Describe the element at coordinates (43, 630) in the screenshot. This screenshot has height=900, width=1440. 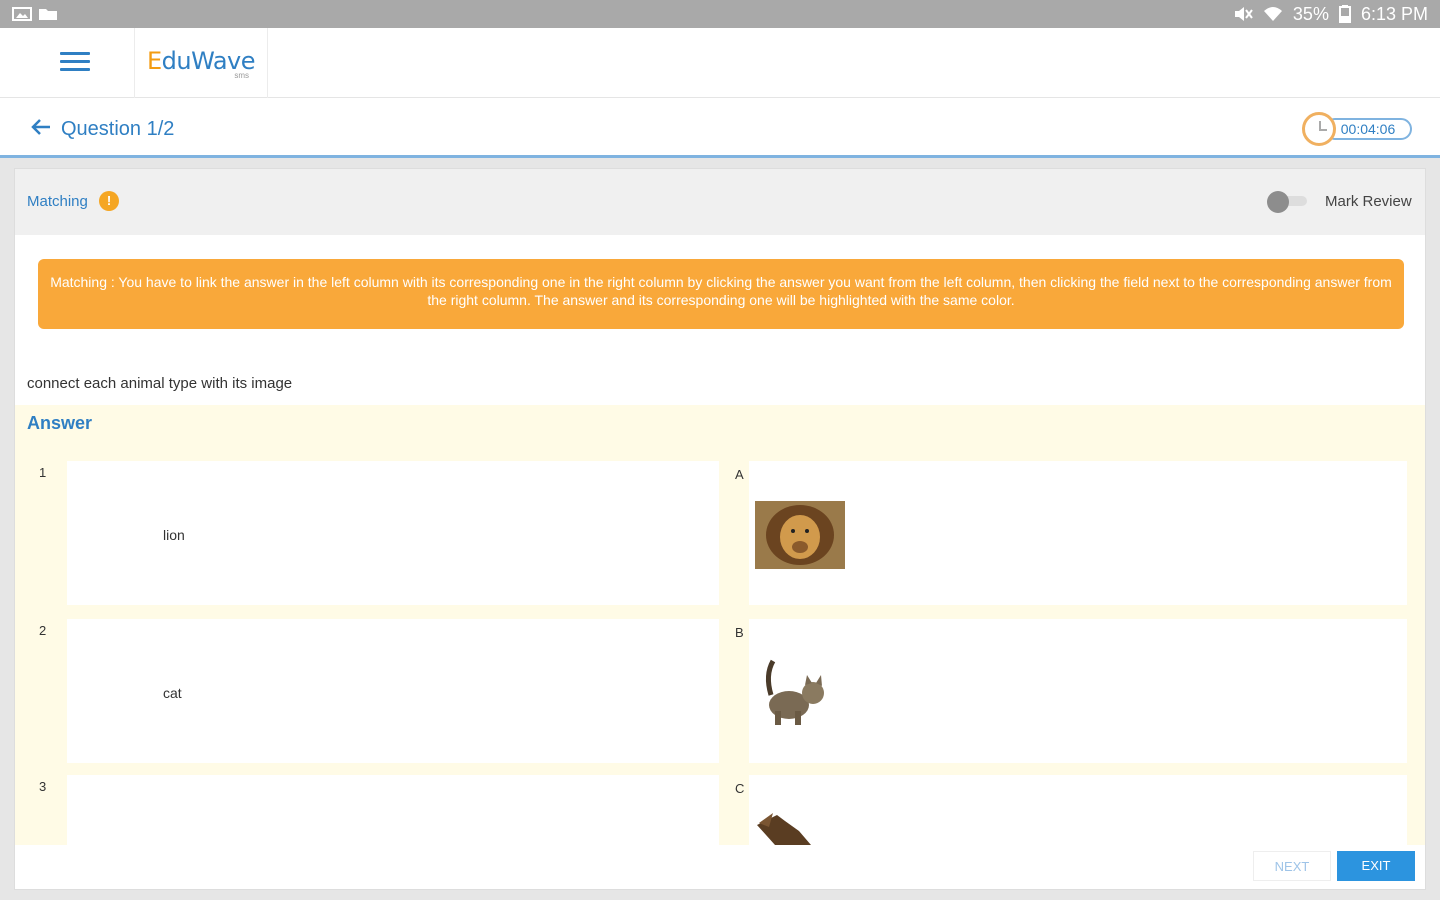
I see `left-item-number: 2` at that location.